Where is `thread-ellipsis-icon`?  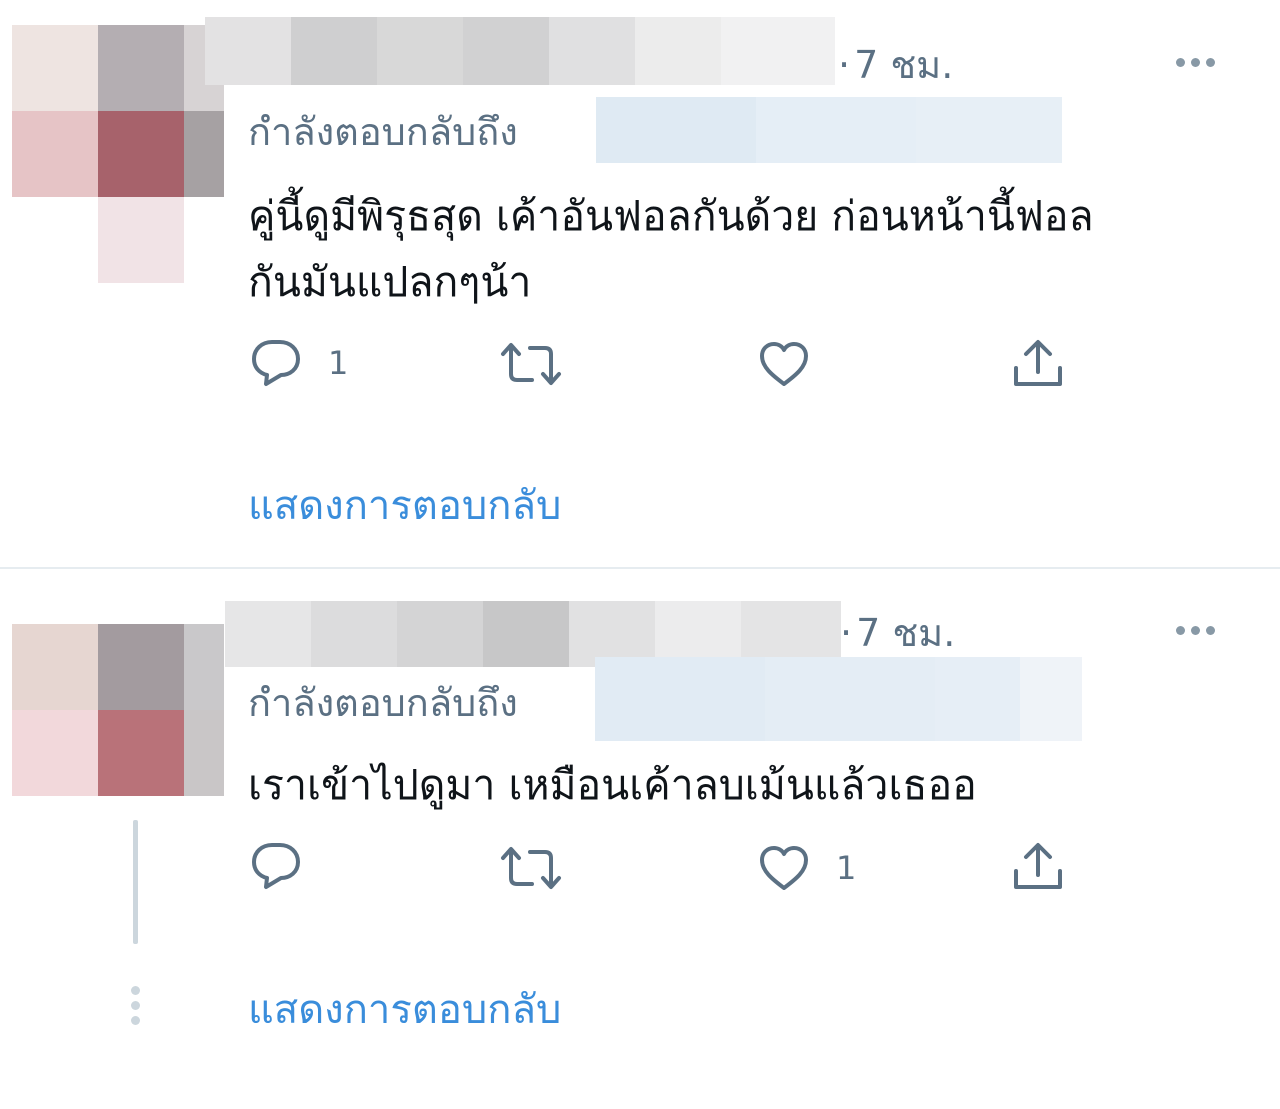 thread-ellipsis-icon is located at coordinates (135, 1005).